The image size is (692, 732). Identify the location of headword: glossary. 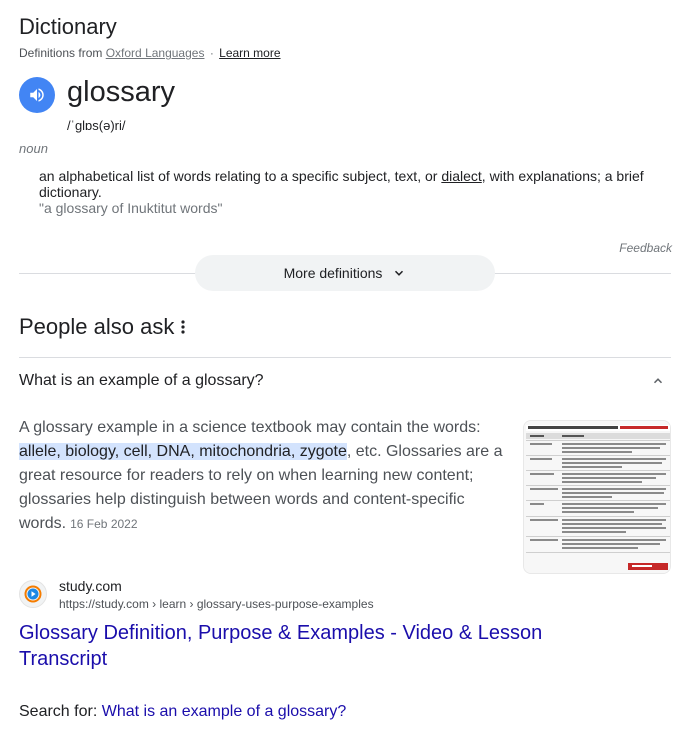
(121, 92).